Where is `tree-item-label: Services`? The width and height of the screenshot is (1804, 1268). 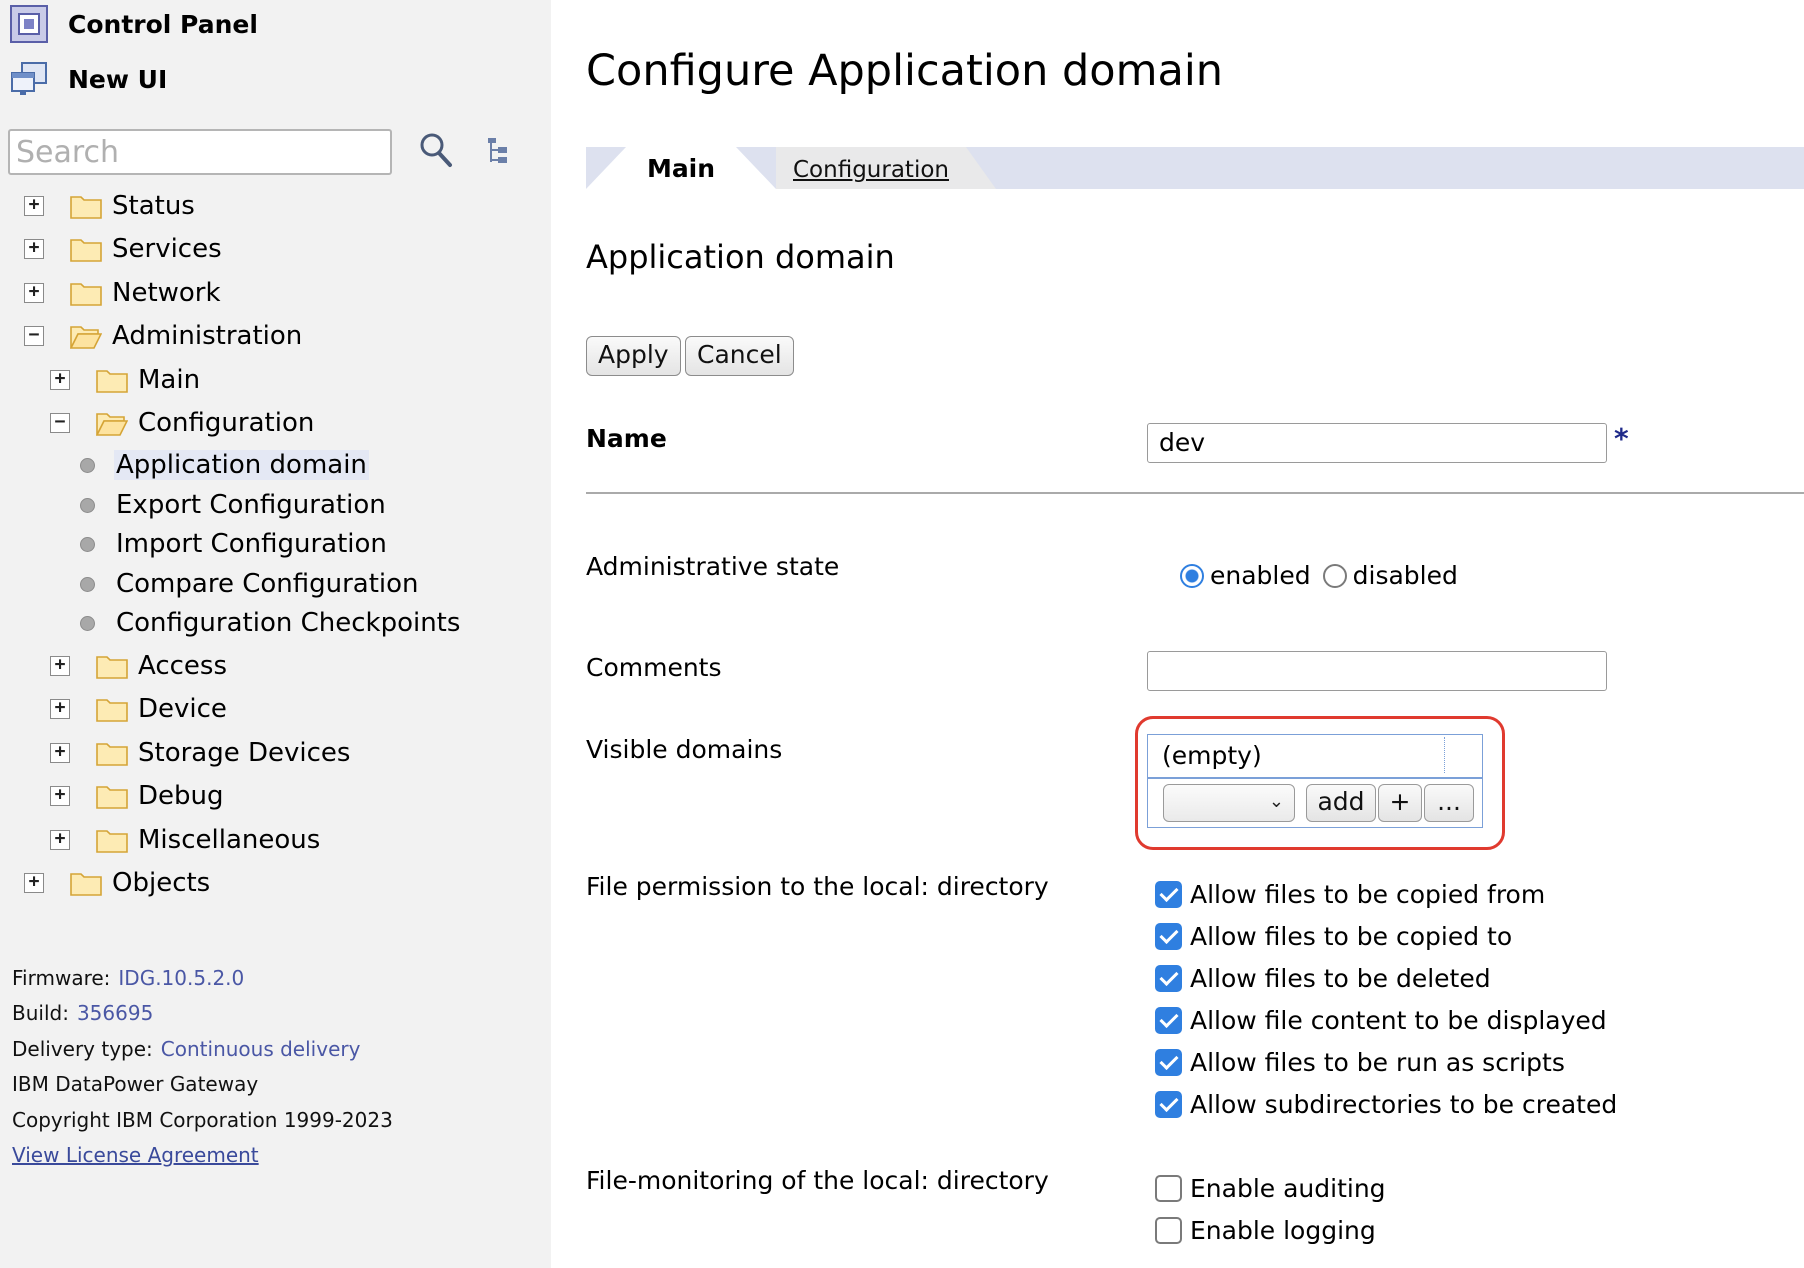
tree-item-label: Services is located at coordinates (167, 249).